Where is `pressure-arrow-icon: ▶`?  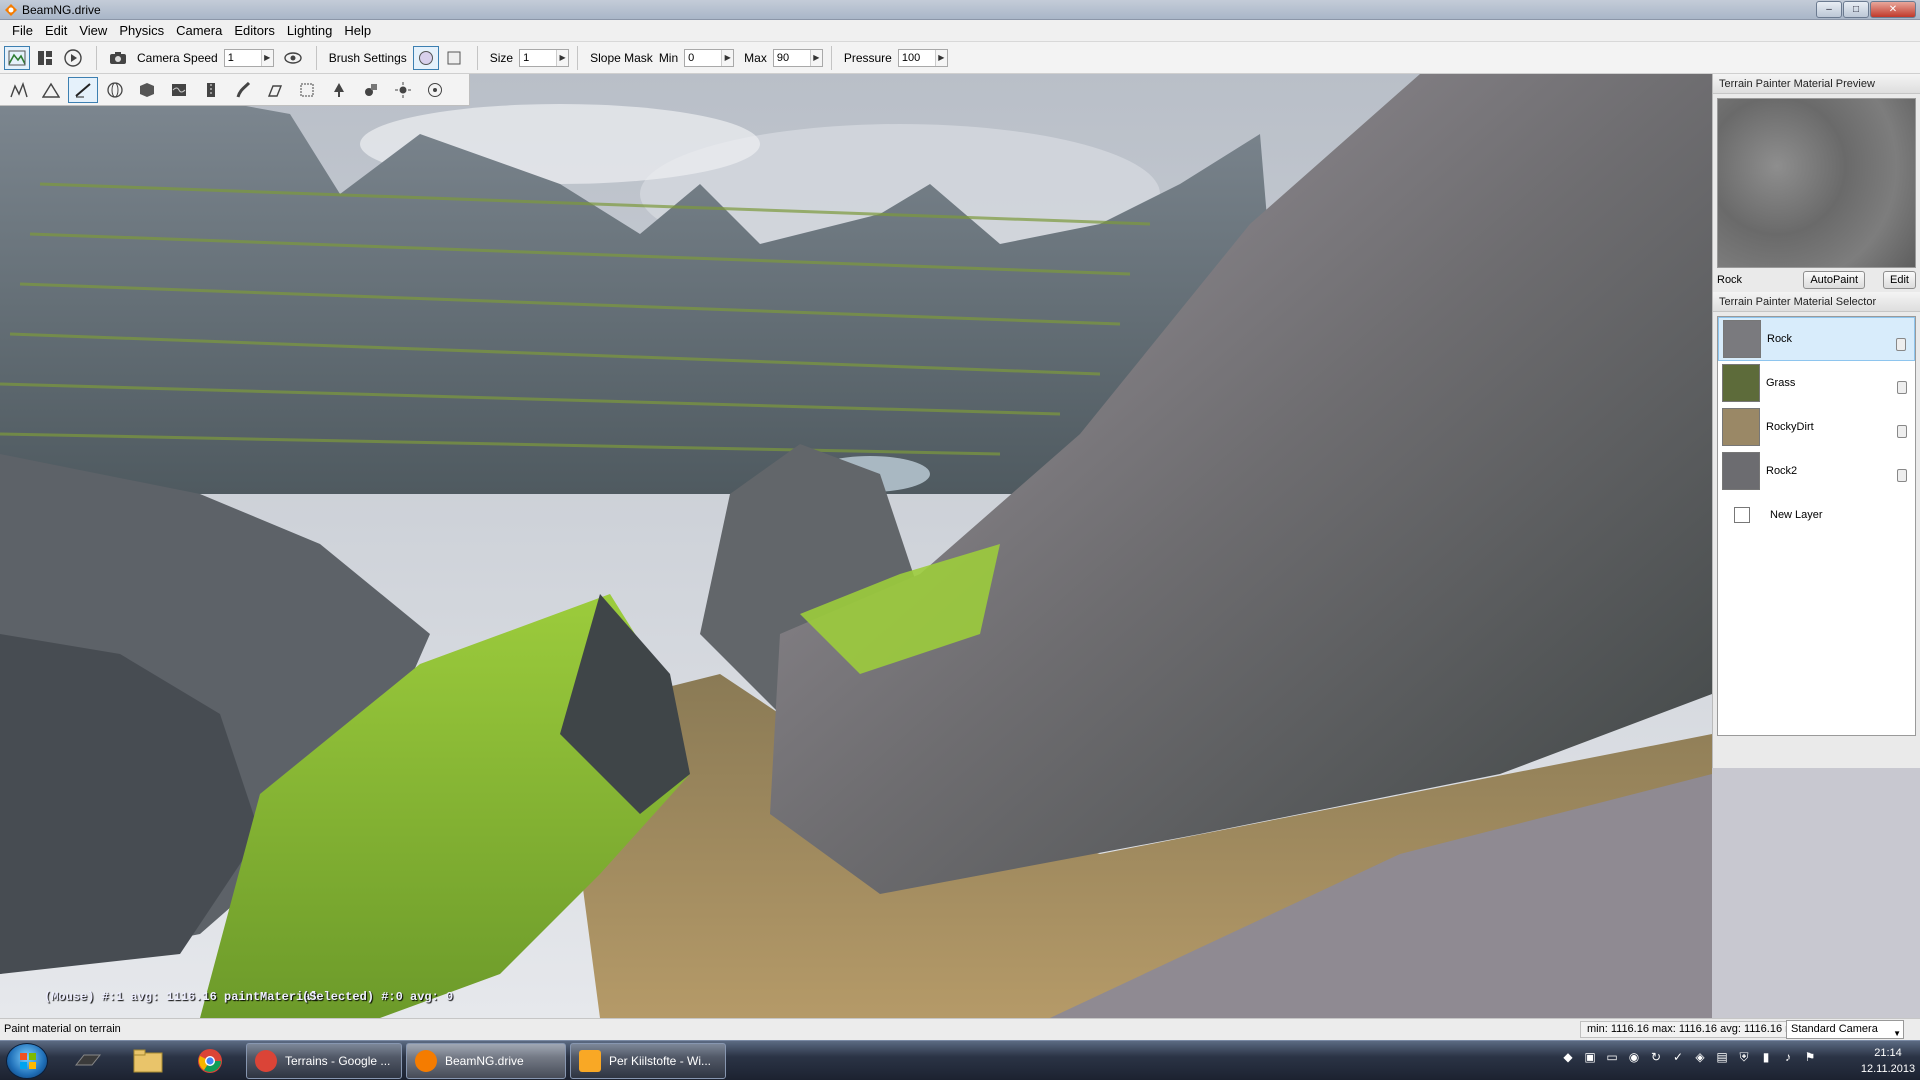
pressure-arrow-icon: ▶ is located at coordinates (940, 57).